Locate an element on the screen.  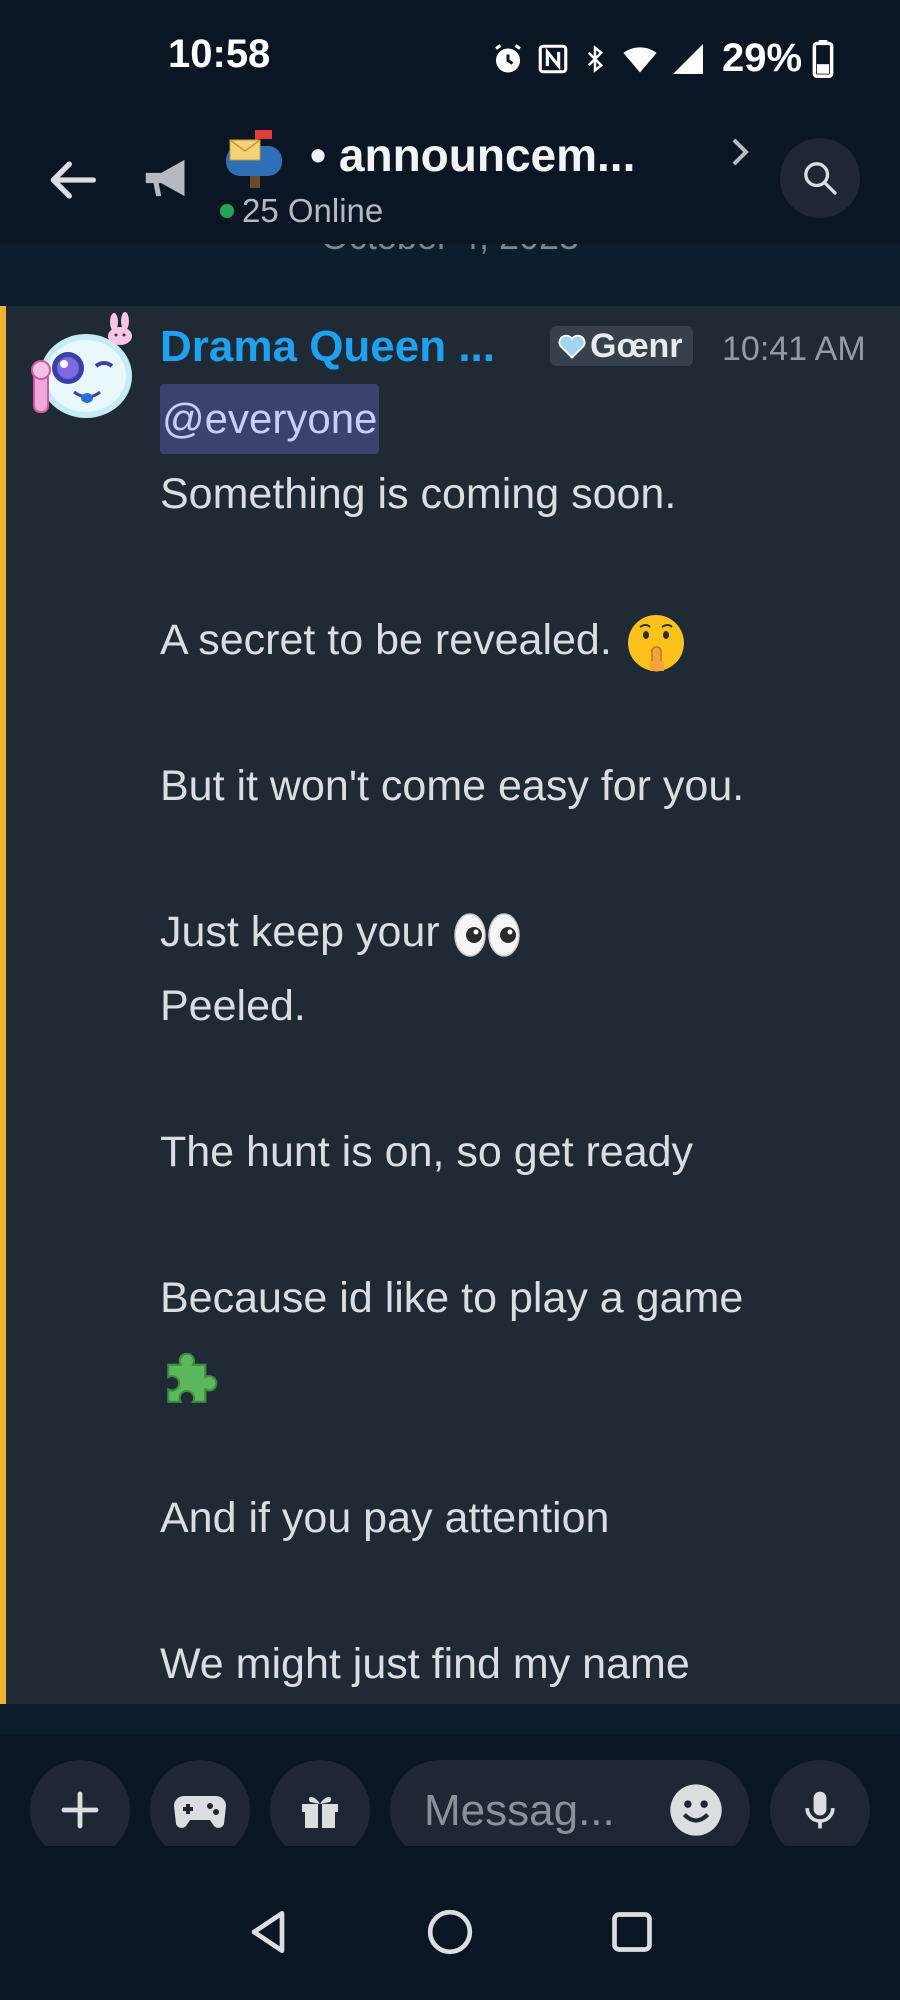
back-arrow-icon is located at coordinates (72, 180).